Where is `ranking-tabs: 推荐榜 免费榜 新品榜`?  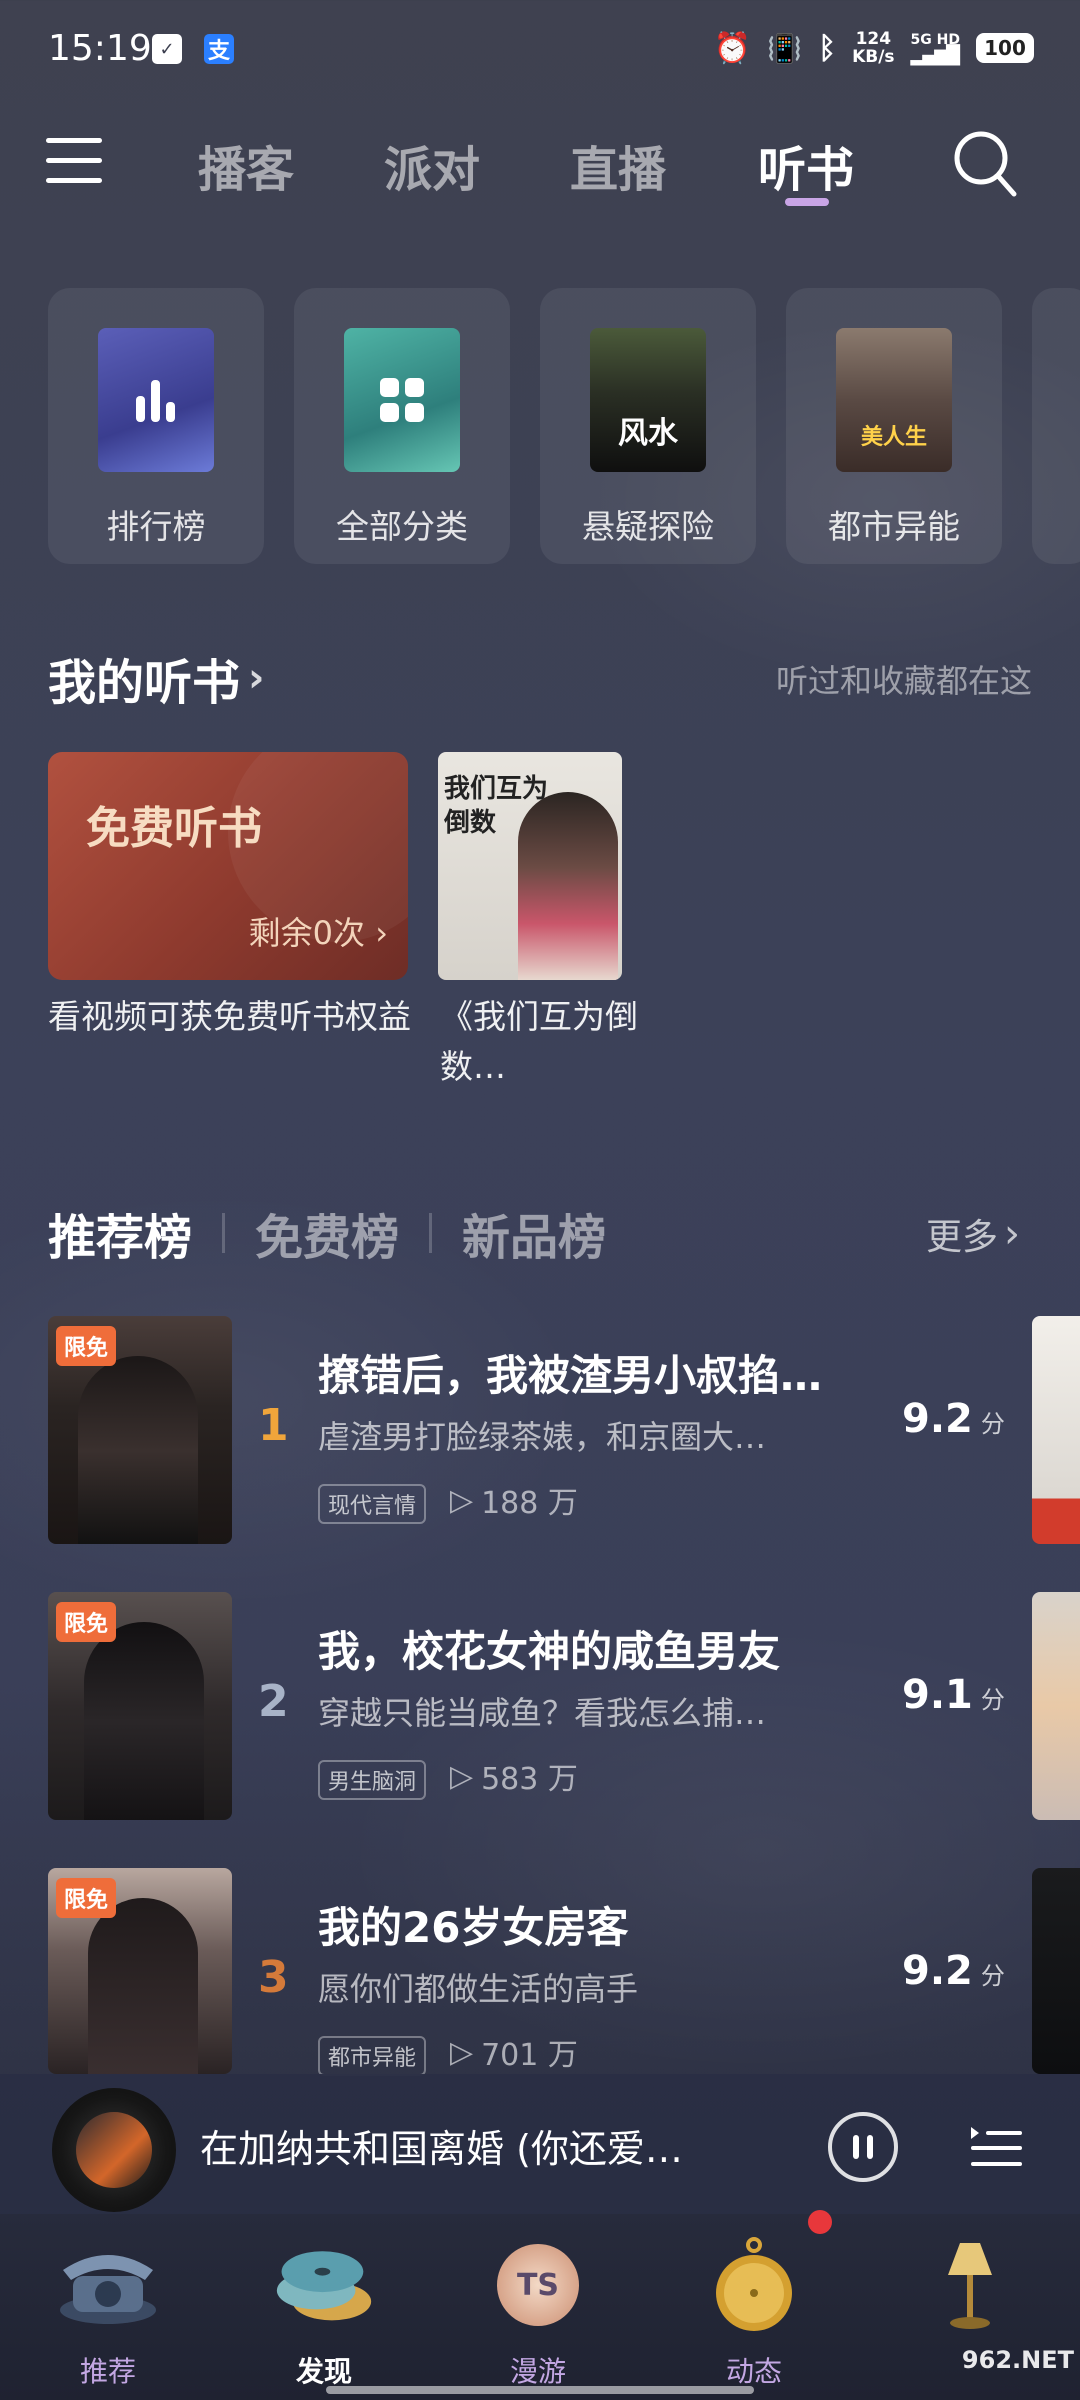 ranking-tabs: 推荐榜 免费榜 新品榜 is located at coordinates (327, 1233).